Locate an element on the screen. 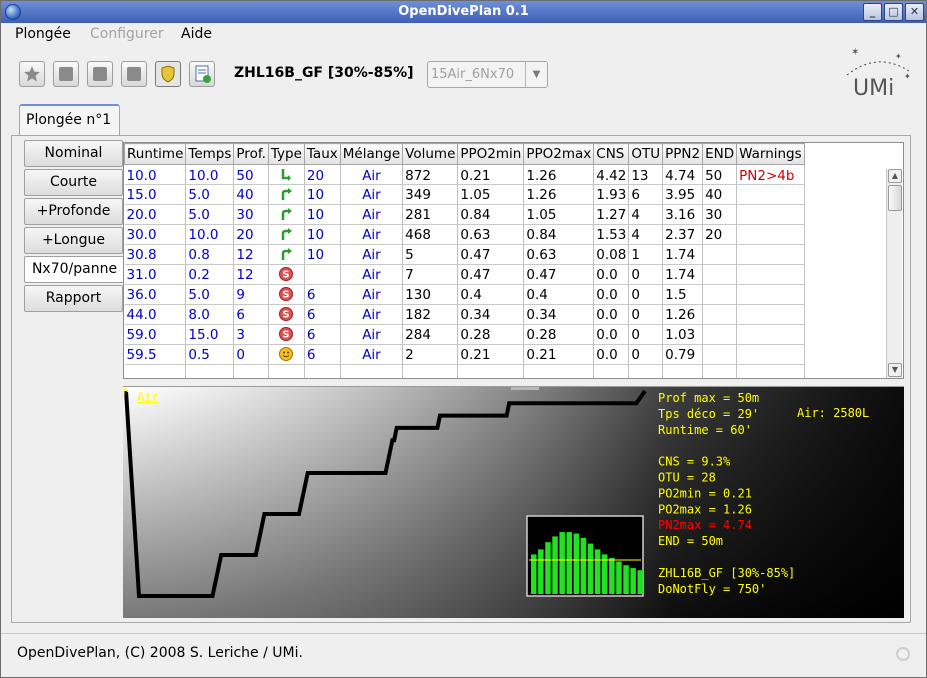 The width and height of the screenshot is (927, 678). menu-plongee: Plongée is located at coordinates (43, 34).